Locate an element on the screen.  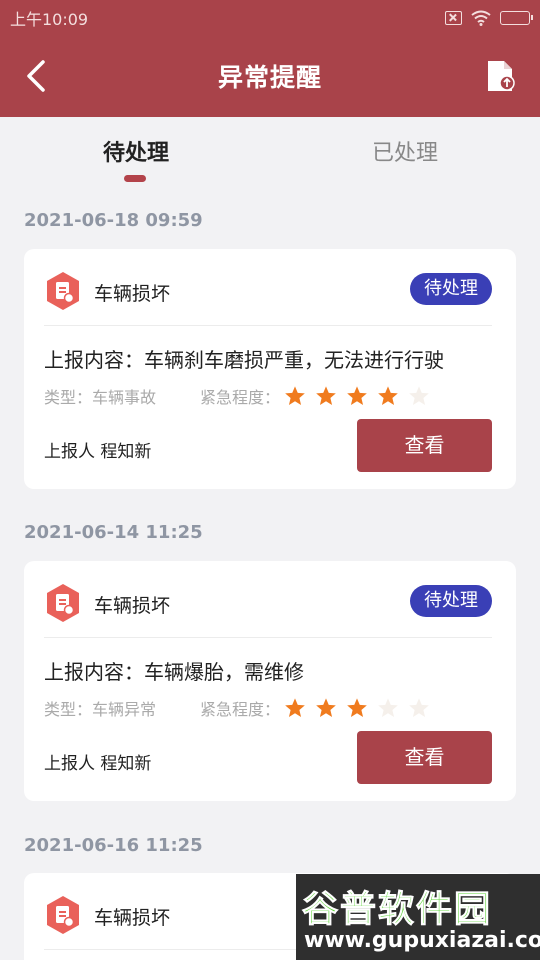
wifi-icon is located at coordinates (481, 18).